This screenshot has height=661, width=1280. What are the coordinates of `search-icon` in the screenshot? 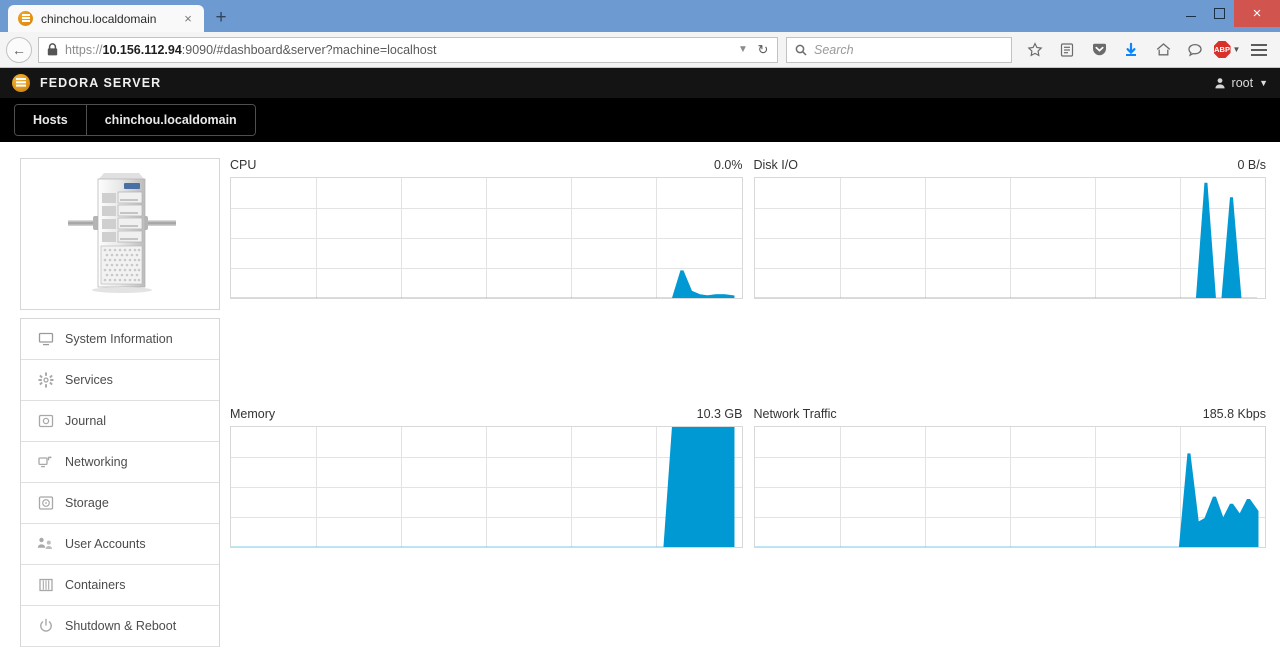 It's located at (801, 50).